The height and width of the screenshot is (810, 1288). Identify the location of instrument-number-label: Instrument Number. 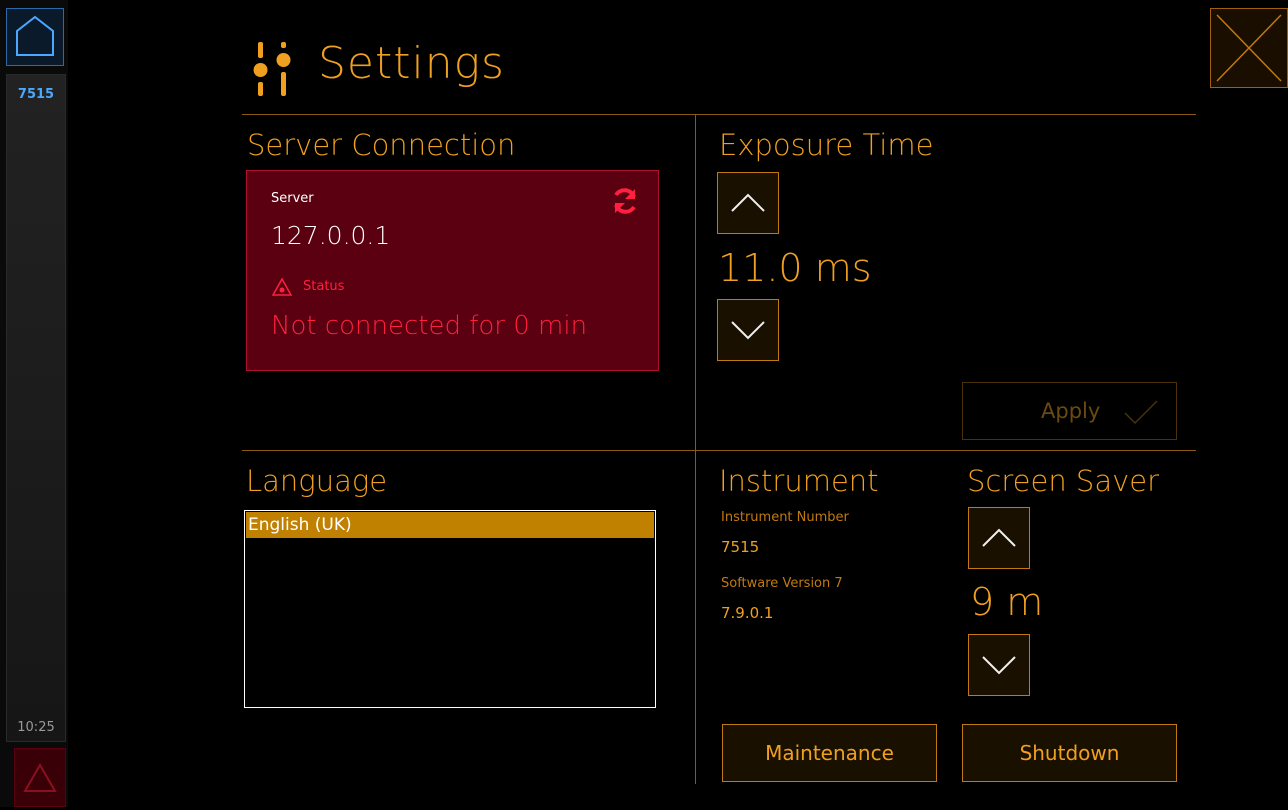
(785, 517).